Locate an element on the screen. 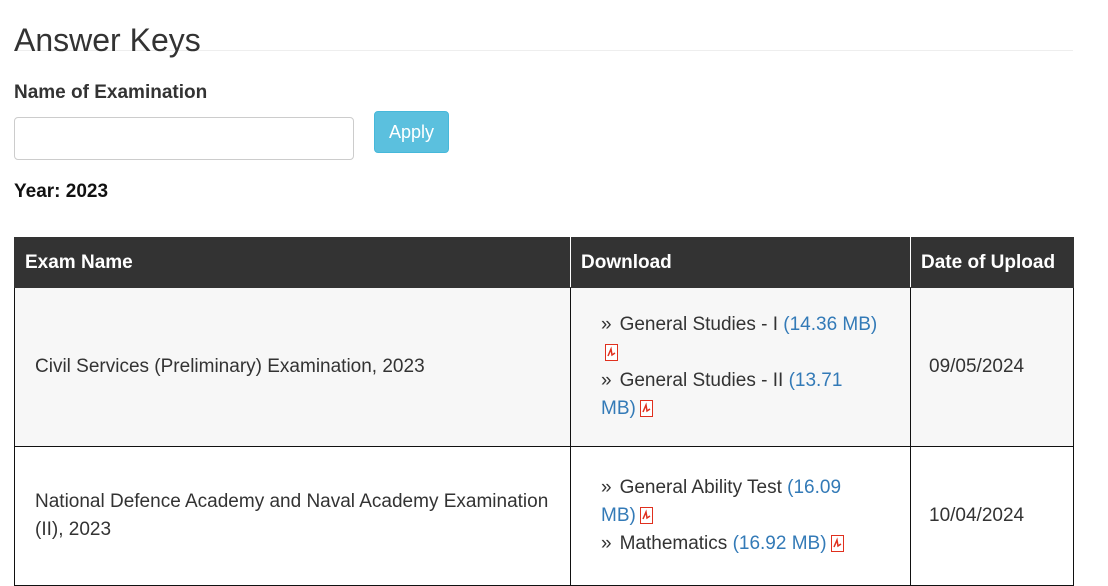  filter-row: Apply is located at coordinates (543, 134).